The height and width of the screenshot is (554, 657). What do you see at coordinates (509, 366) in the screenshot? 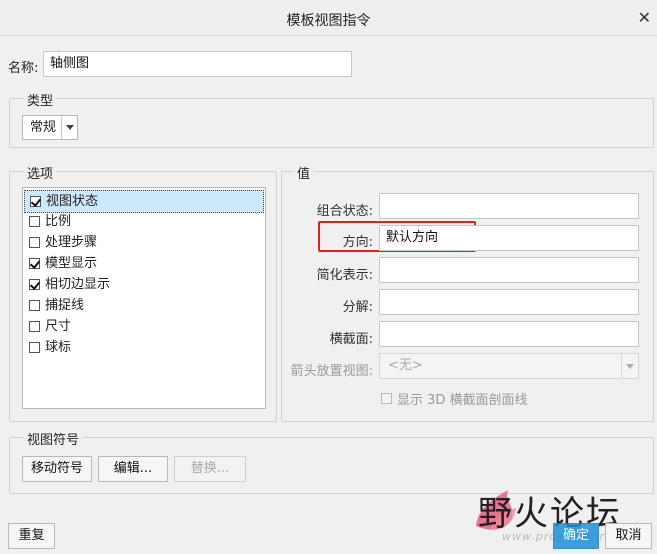
I see `arrow-view-select: <无>` at bounding box center [509, 366].